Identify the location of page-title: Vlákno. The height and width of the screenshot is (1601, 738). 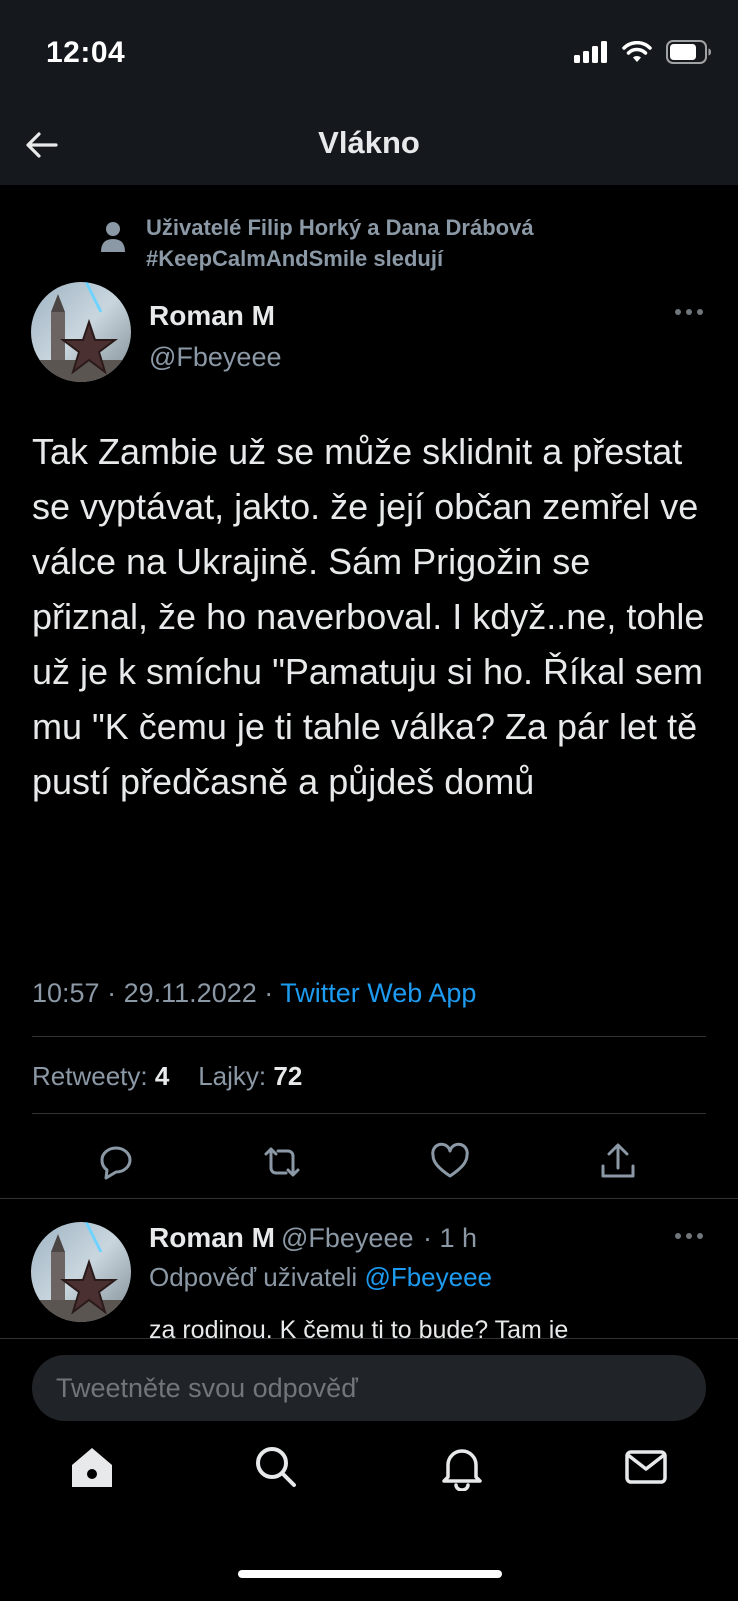
(369, 142).